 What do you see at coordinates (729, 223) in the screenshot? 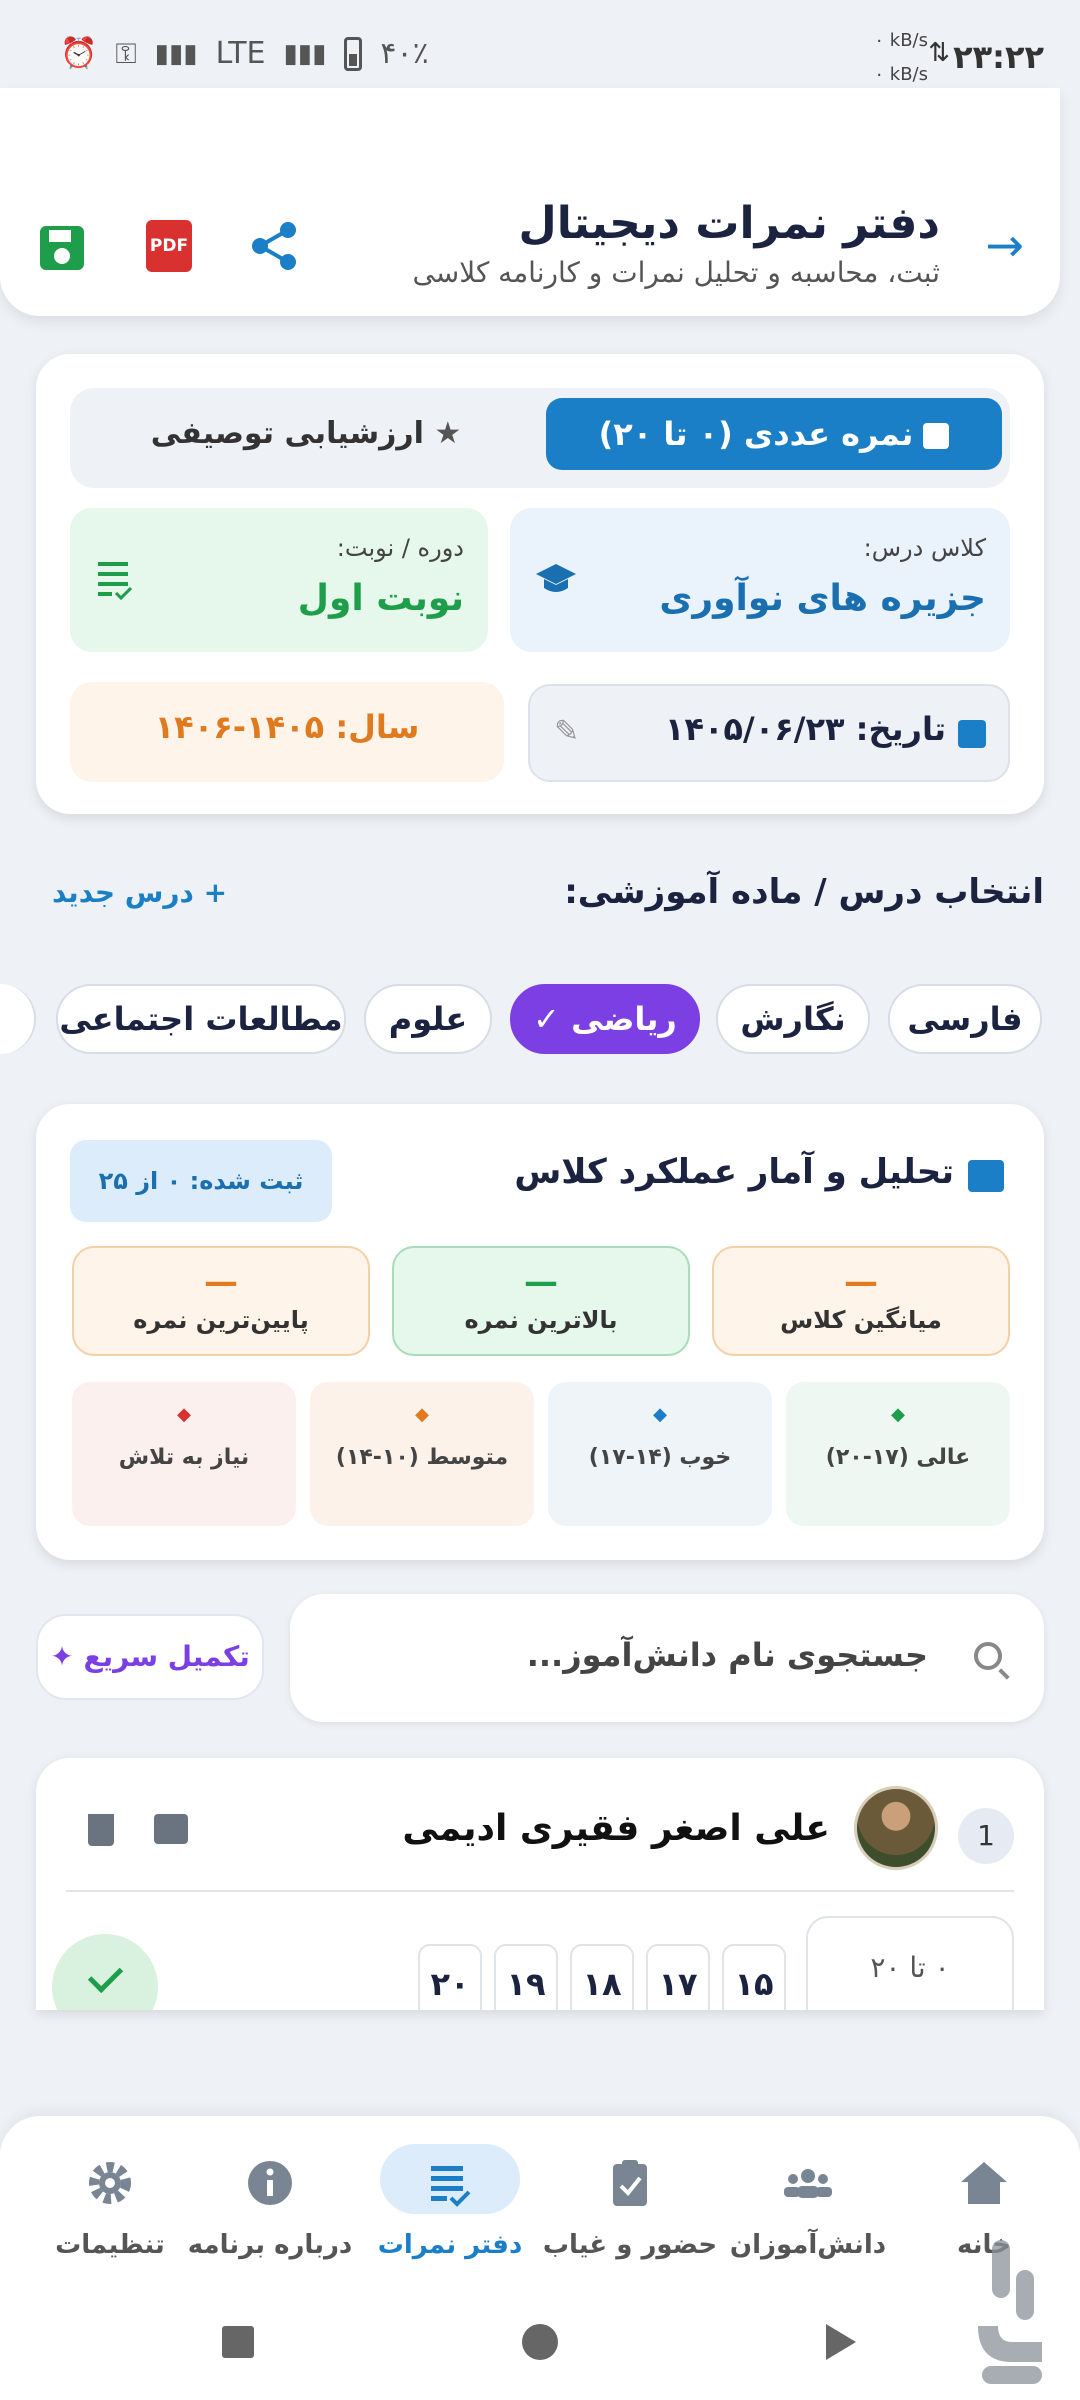
I see `page-title: دفتر نمرات دیجیتال` at bounding box center [729, 223].